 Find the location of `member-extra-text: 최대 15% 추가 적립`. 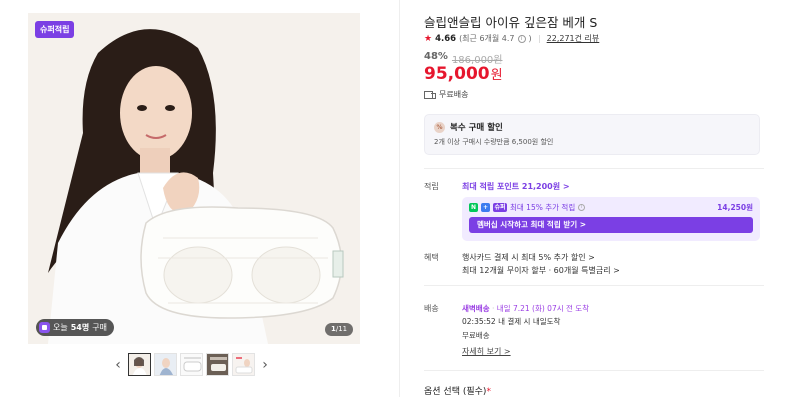

member-extra-text: 최대 15% 추가 적립 is located at coordinates (543, 207).